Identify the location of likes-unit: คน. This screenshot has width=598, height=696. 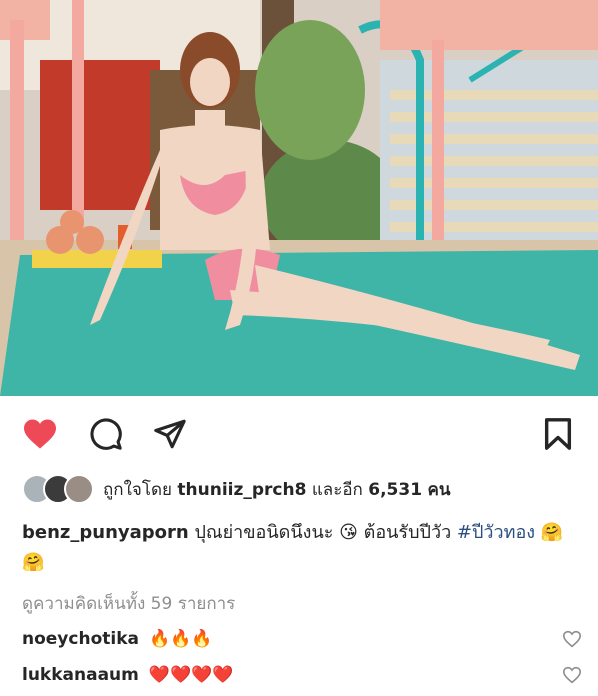
(438, 490).